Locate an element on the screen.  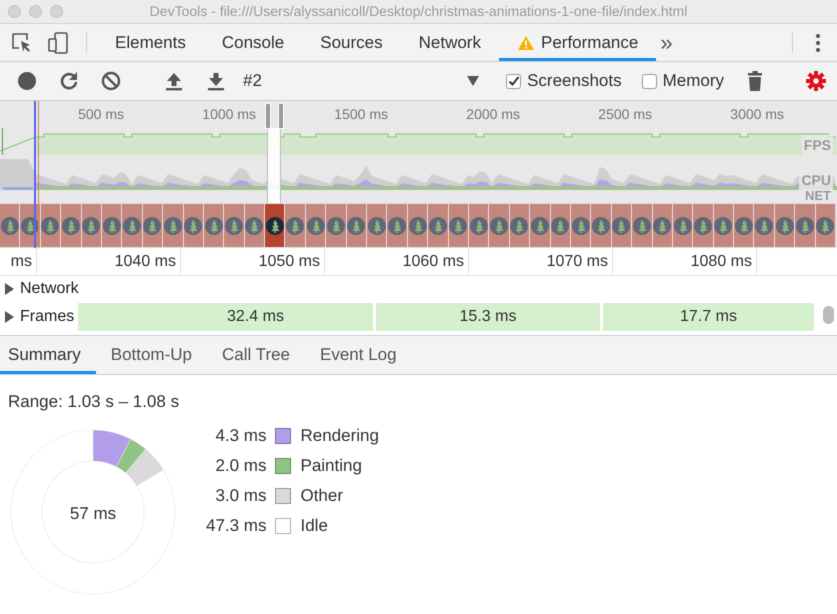
time-label: 1050 ms is located at coordinates (253, 261).